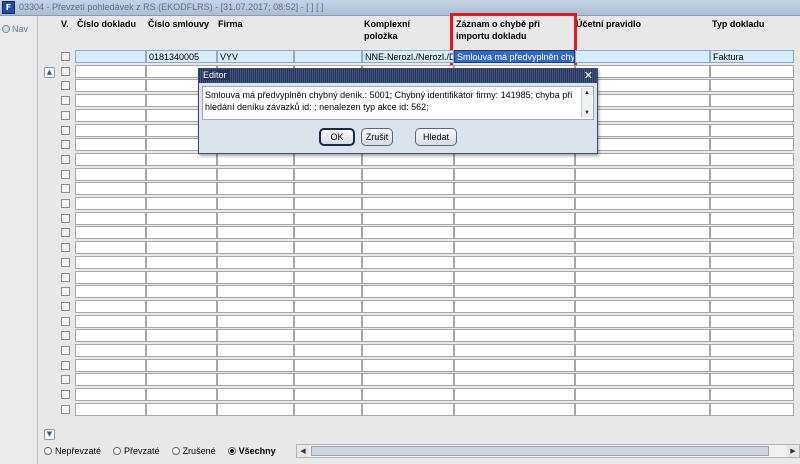 This screenshot has width=800, height=464. Describe the element at coordinates (793, 451) in the screenshot. I see `scroll-right-icon: ▶` at that location.